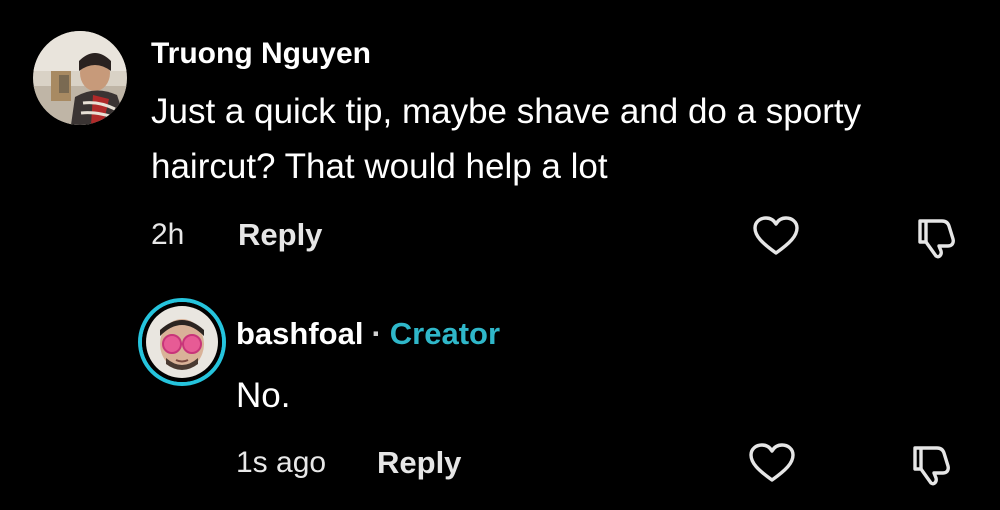  What do you see at coordinates (445, 333) in the screenshot?
I see `creator-badge: Creator` at bounding box center [445, 333].